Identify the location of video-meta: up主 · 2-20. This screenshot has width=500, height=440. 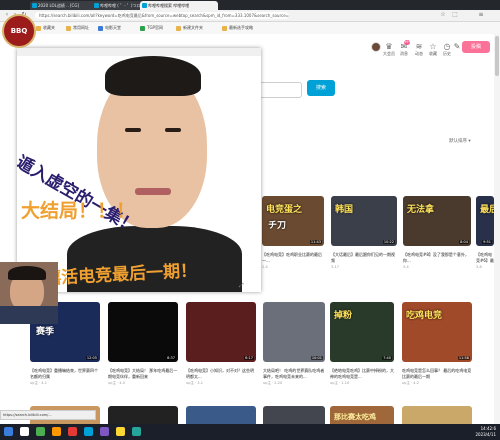
(273, 383).